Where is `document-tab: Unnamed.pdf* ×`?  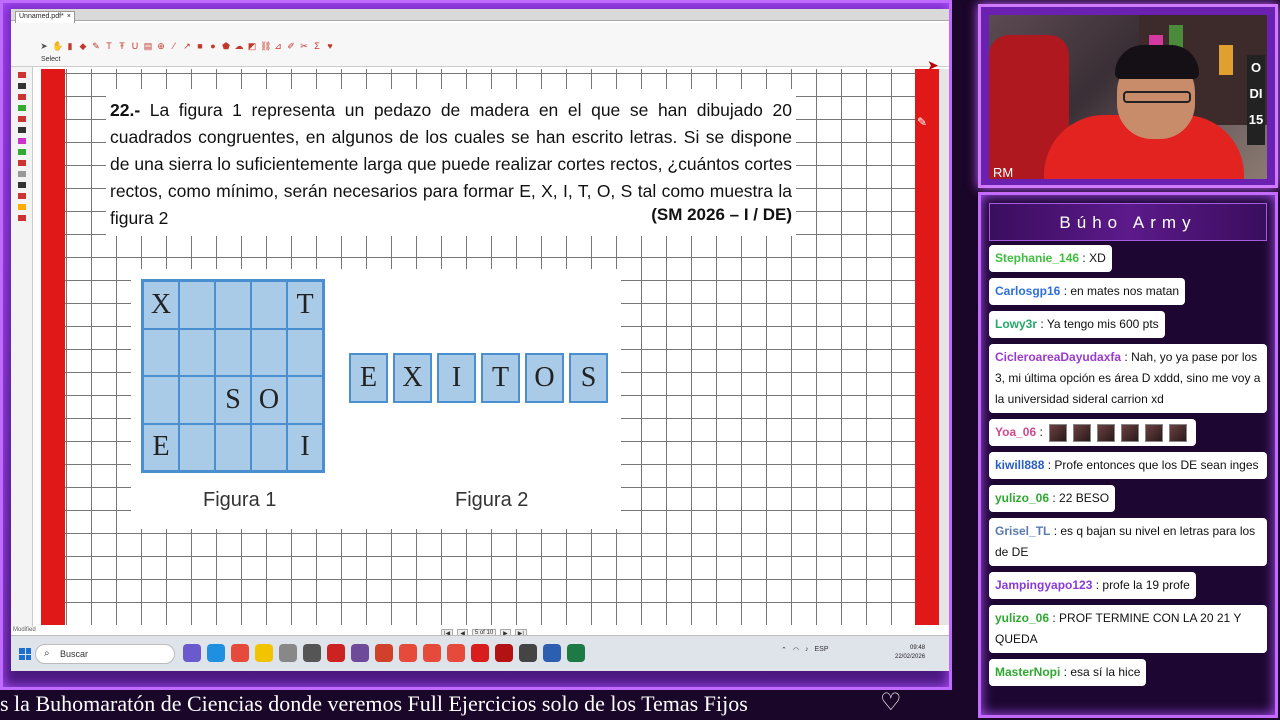 document-tab: Unnamed.pdf* × is located at coordinates (45, 17).